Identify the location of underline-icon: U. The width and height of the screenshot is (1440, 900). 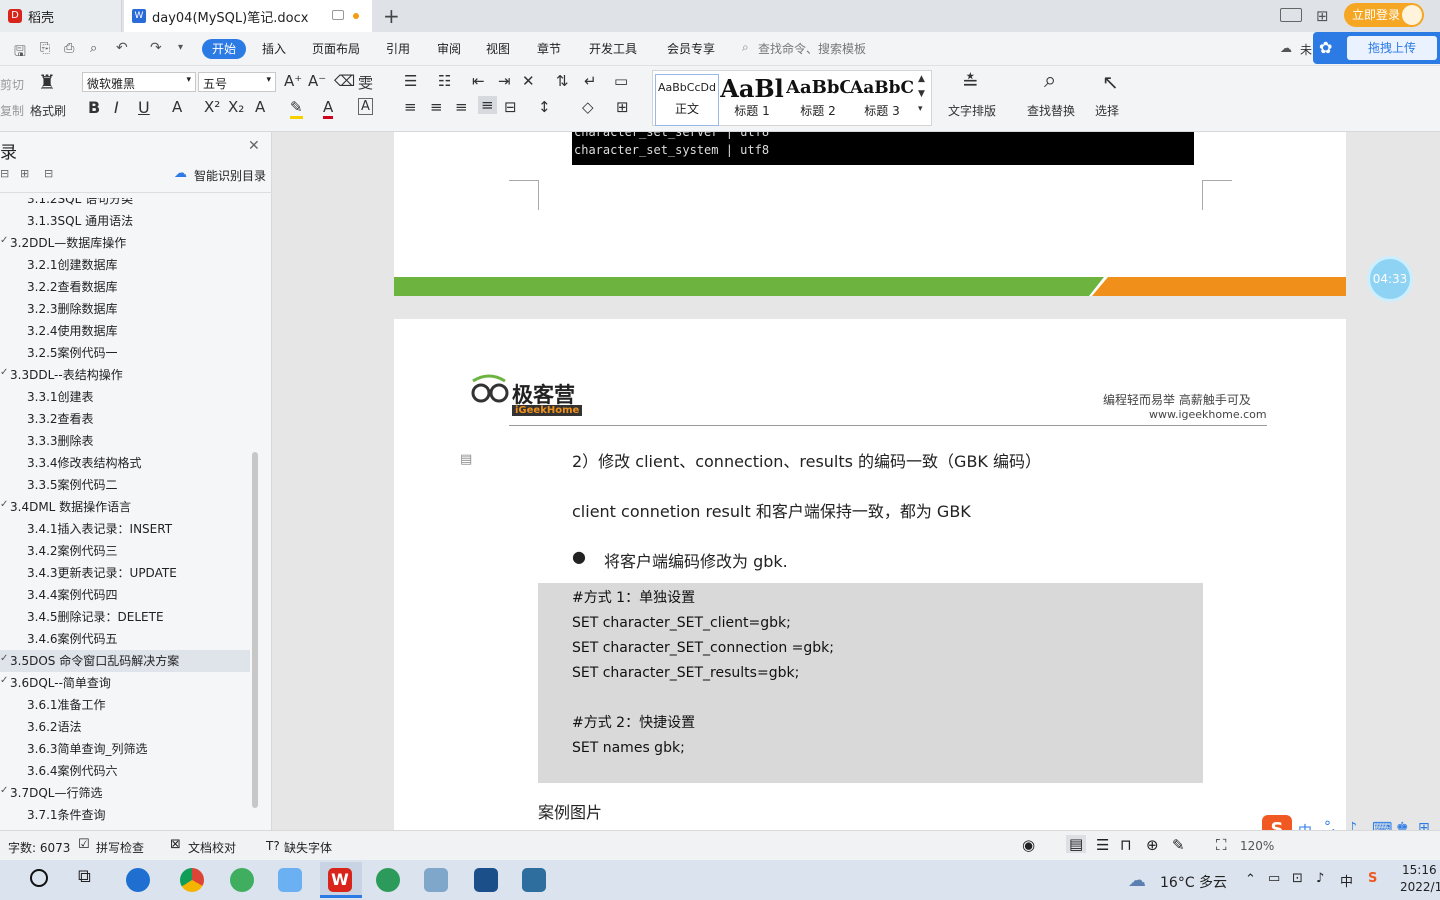
(144, 107).